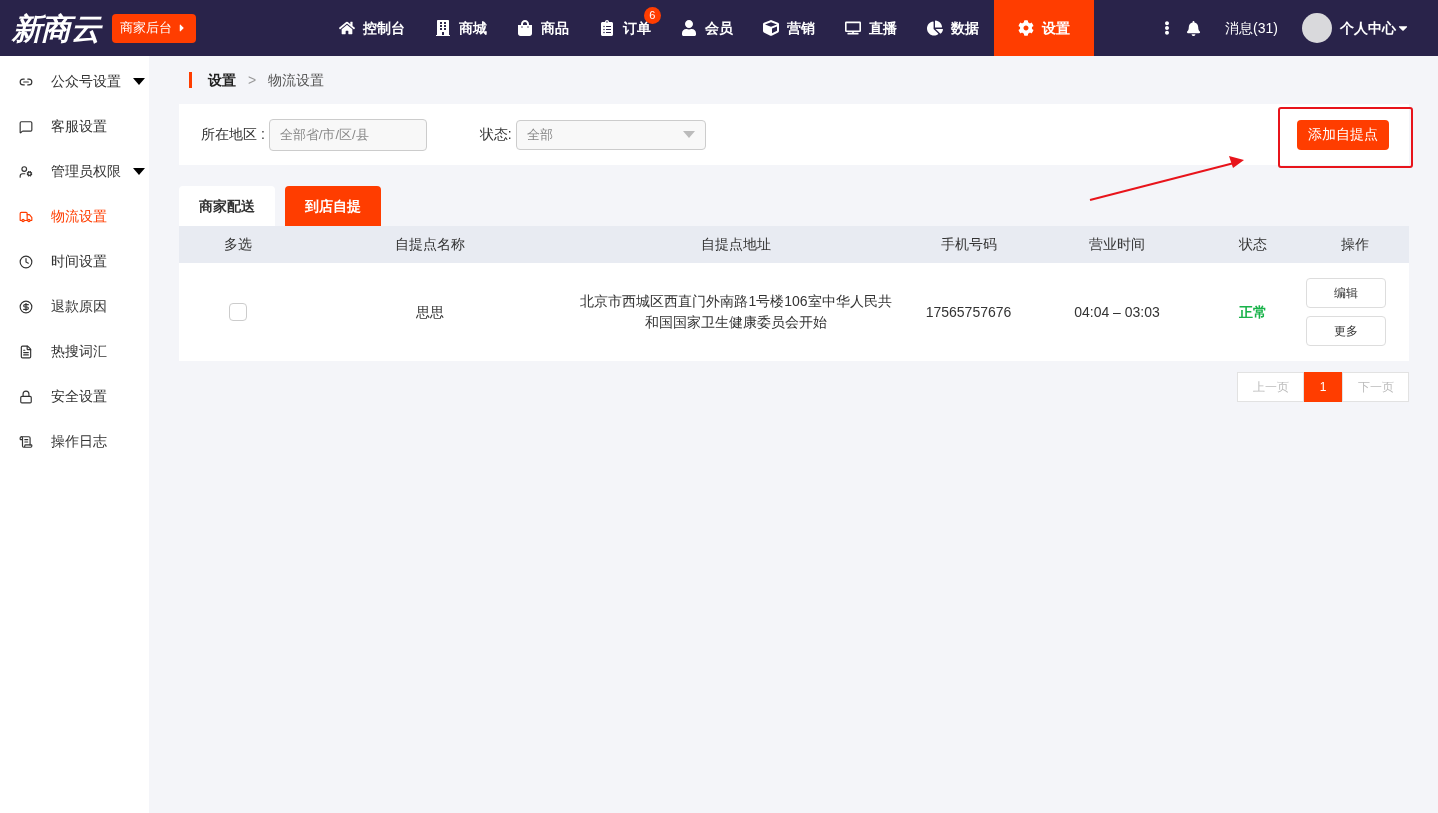 The height and width of the screenshot is (813, 1438). What do you see at coordinates (1253, 312) in the screenshot?
I see `status-cell-text: 正常` at bounding box center [1253, 312].